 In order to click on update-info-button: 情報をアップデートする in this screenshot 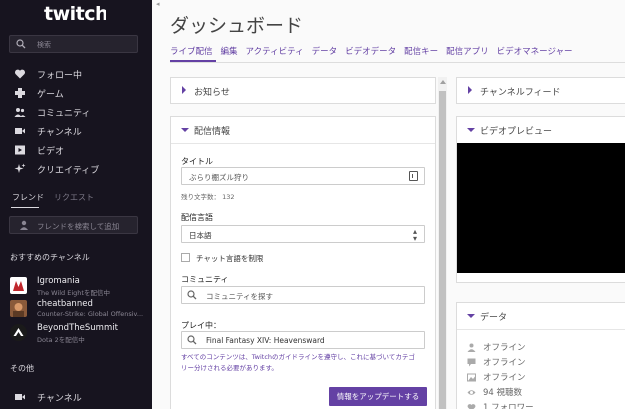, I will do `click(378, 396)`.